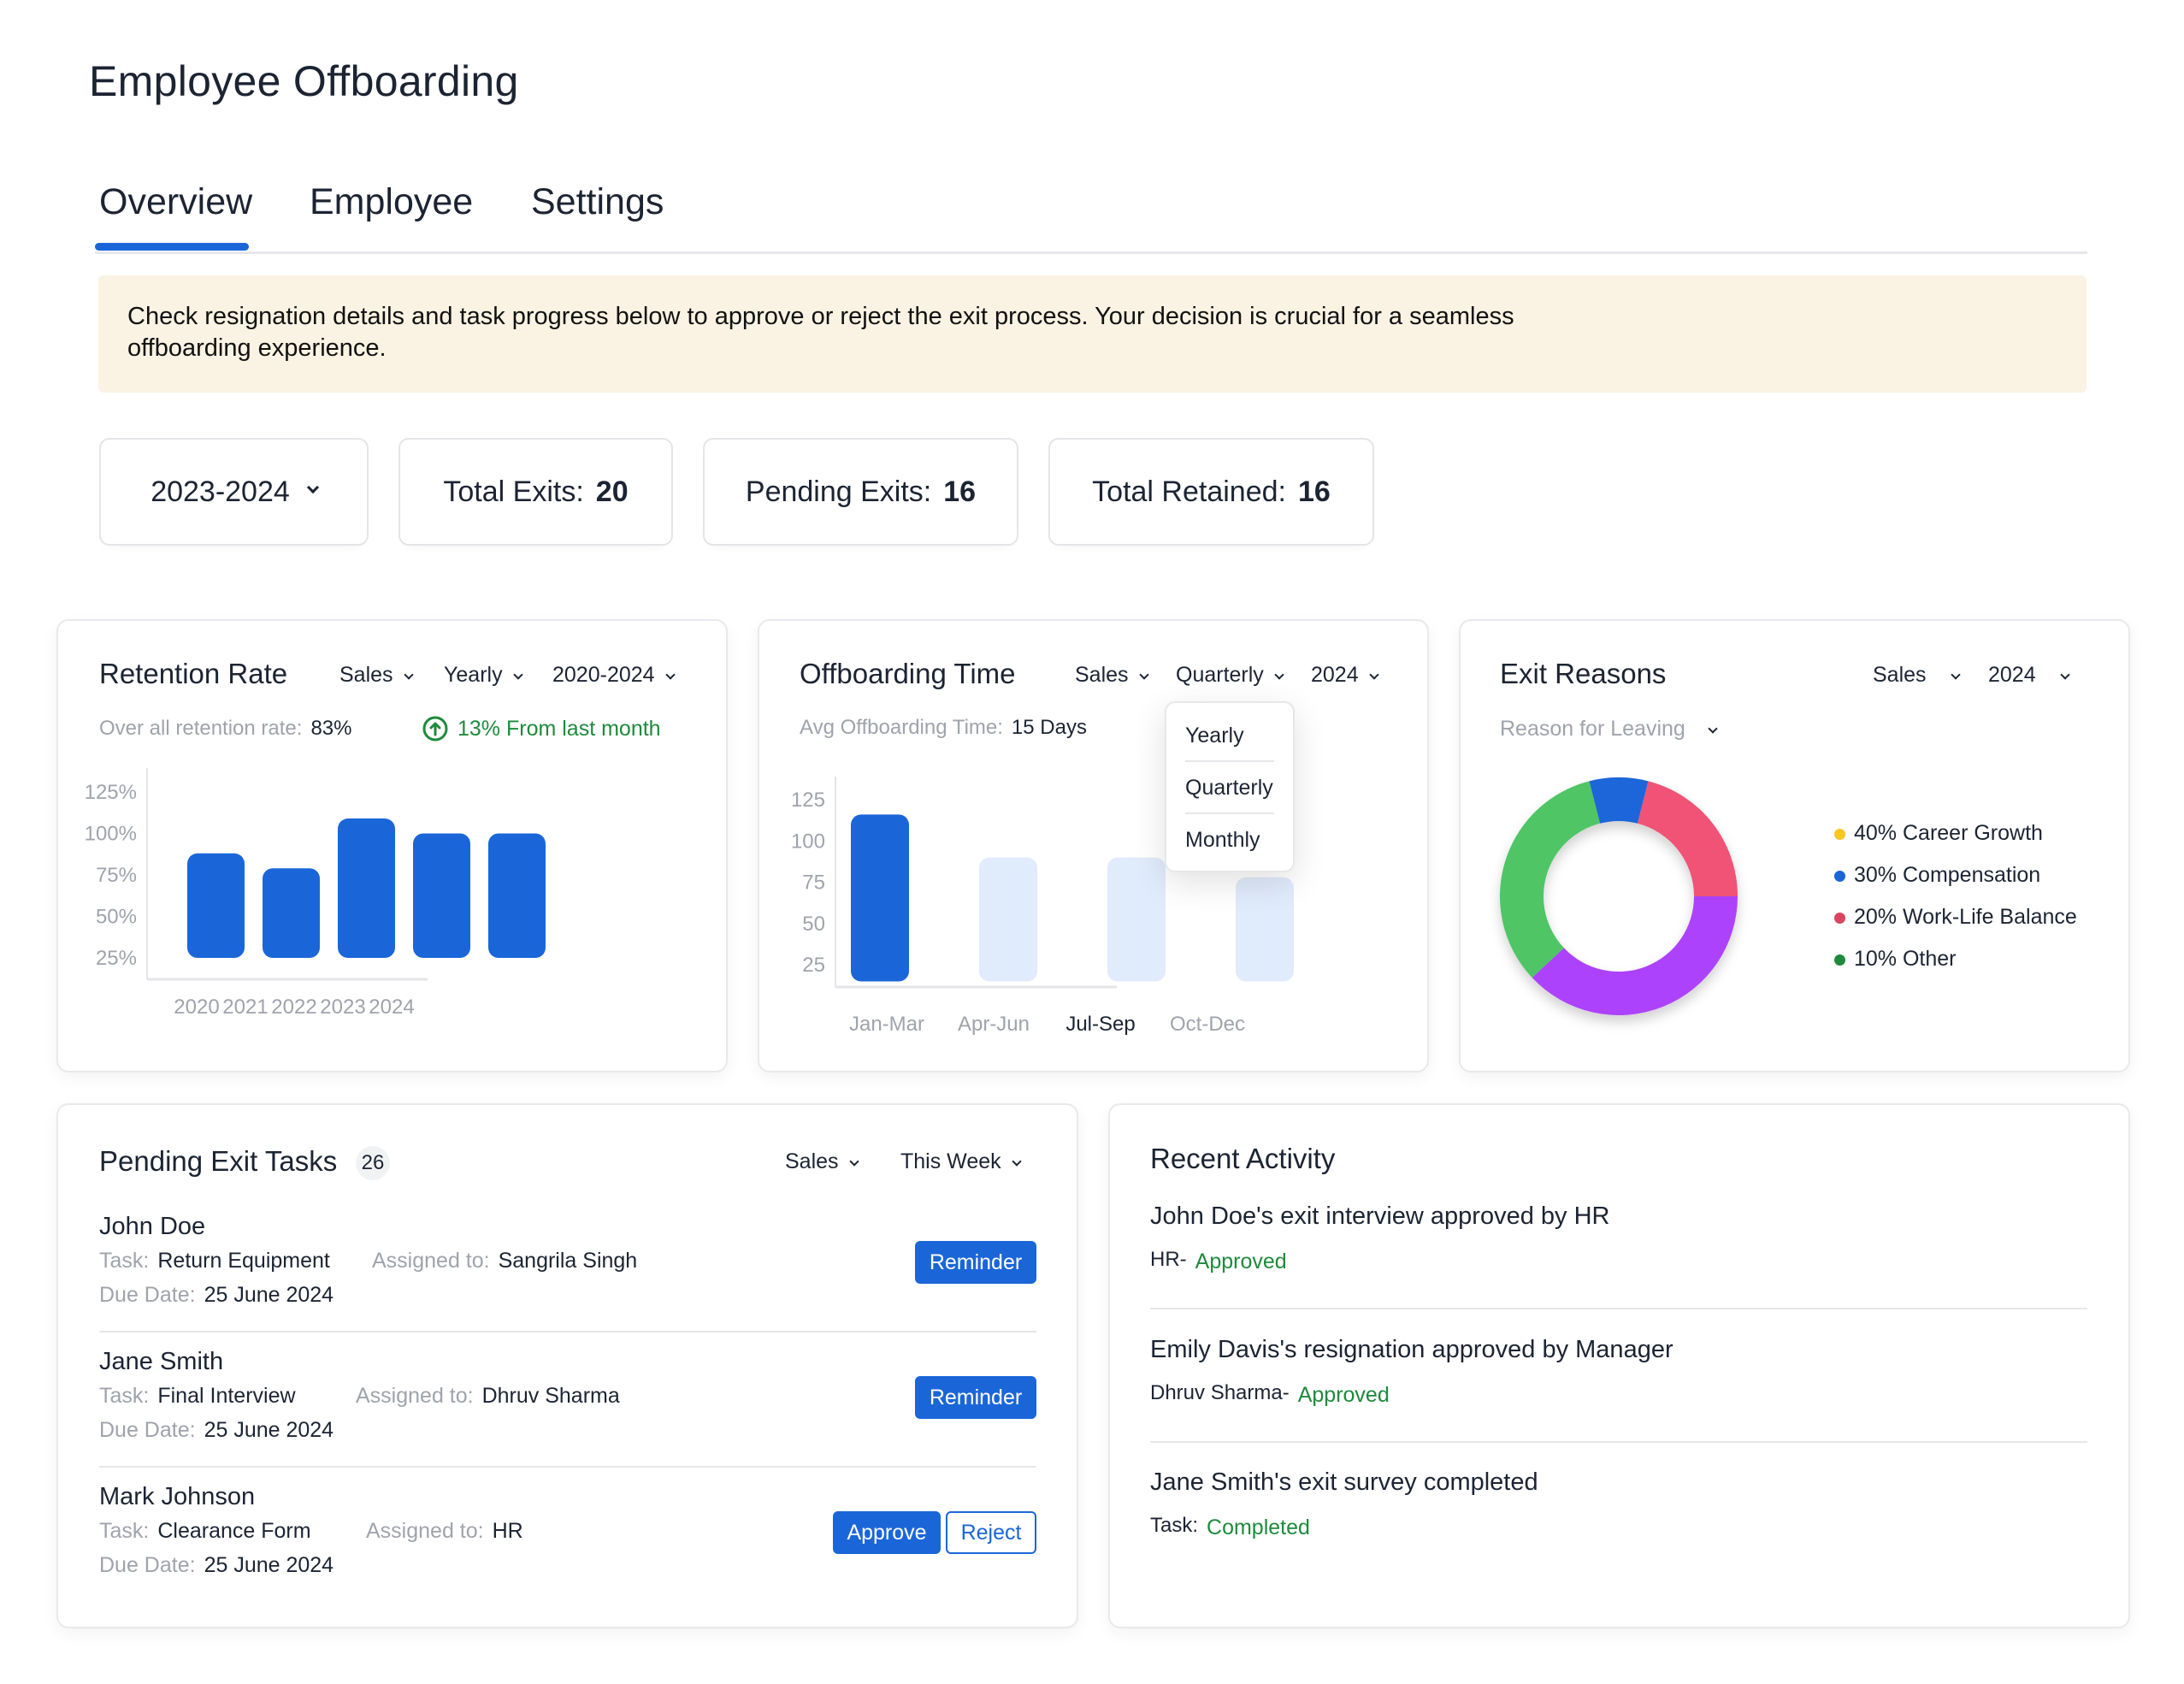  I want to click on activity-actor: HR-, so click(1168, 1259).